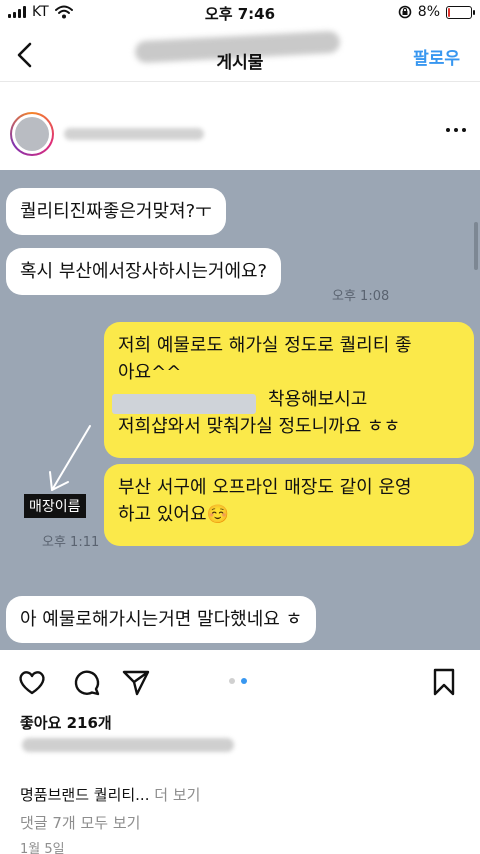 The height and width of the screenshot is (854, 480). Describe the element at coordinates (405, 12) in the screenshot. I see `orientation-lock-icon` at that location.